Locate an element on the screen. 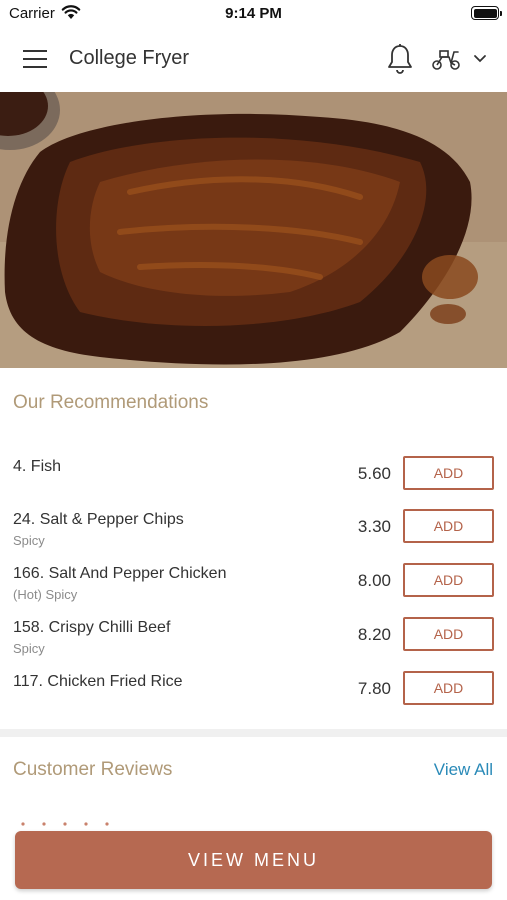  section-divider is located at coordinates (253, 733).